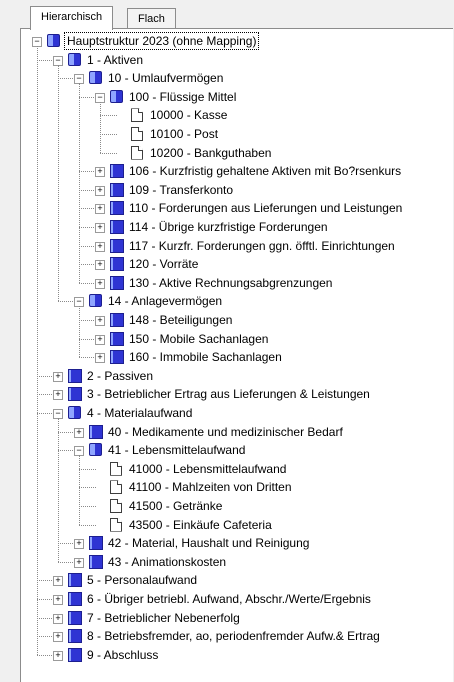  What do you see at coordinates (236, 339) in the screenshot?
I see `tree-row: +150 - Mobile Sachanlagen` at bounding box center [236, 339].